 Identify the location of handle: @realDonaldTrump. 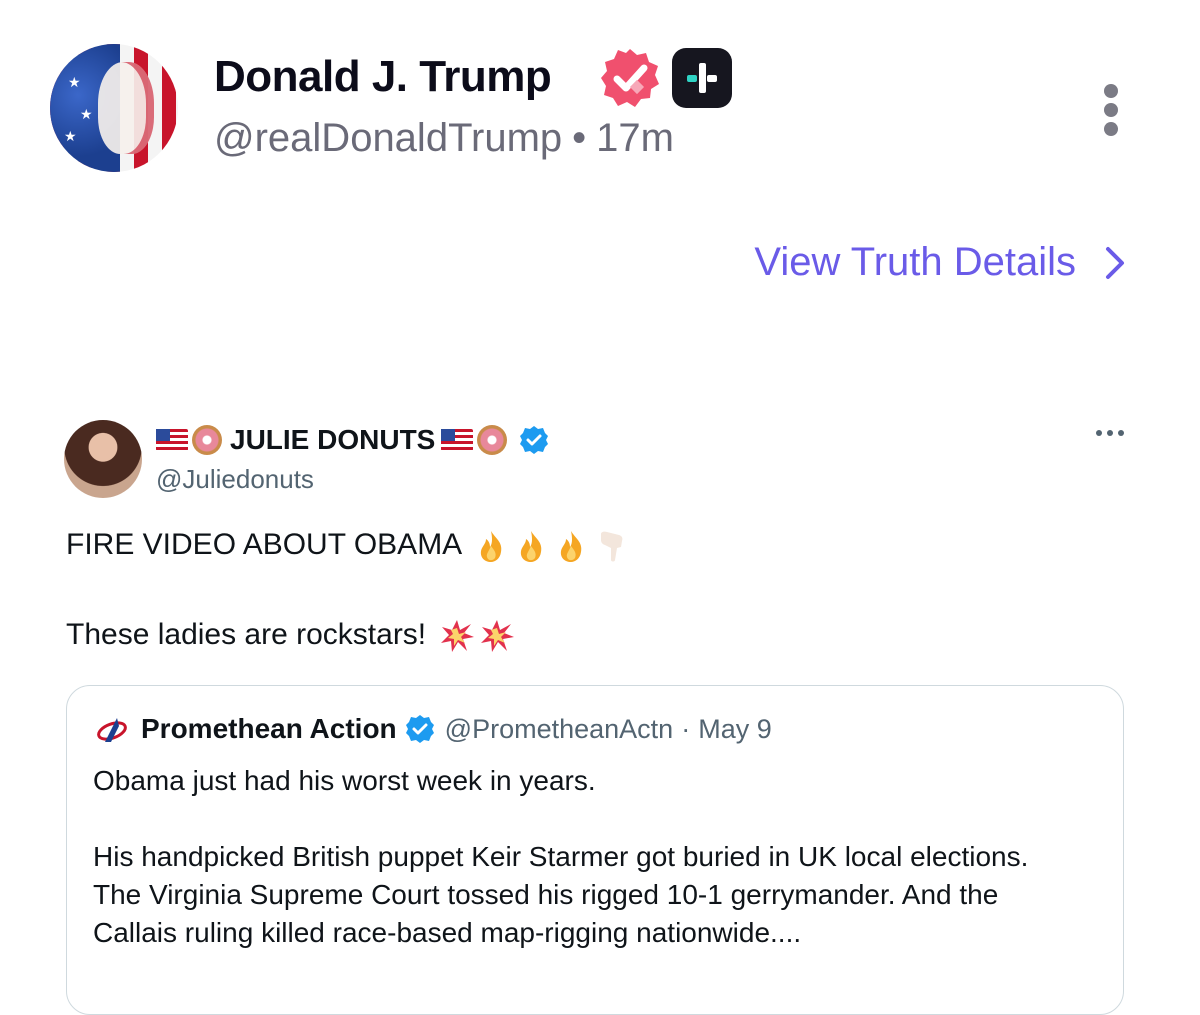
(388, 138).